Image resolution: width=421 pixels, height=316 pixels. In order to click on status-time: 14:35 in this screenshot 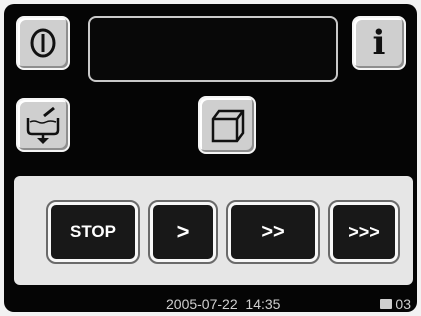, I will do `click(263, 304)`.